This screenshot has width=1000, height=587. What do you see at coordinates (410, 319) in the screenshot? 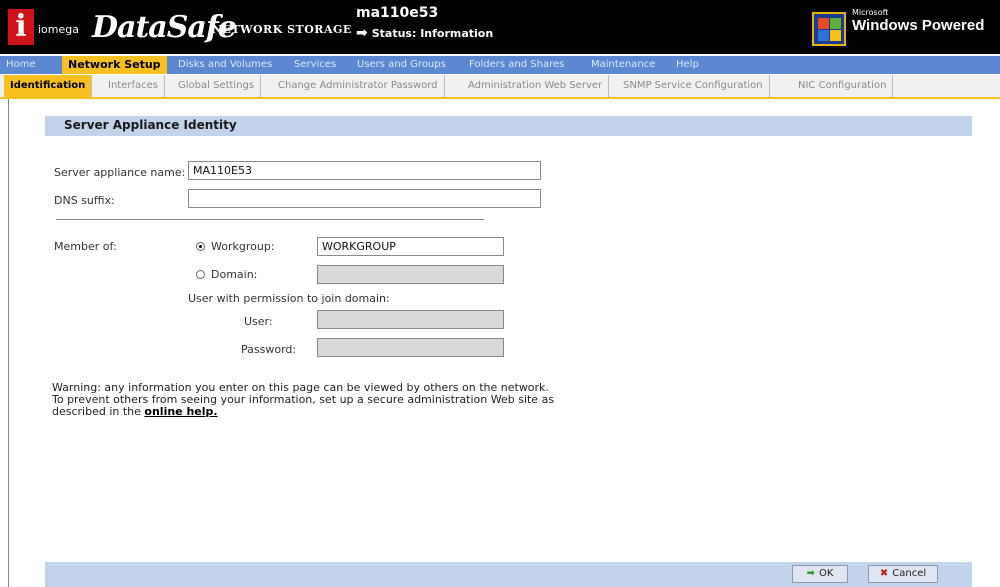
I see `user-input` at bounding box center [410, 319].